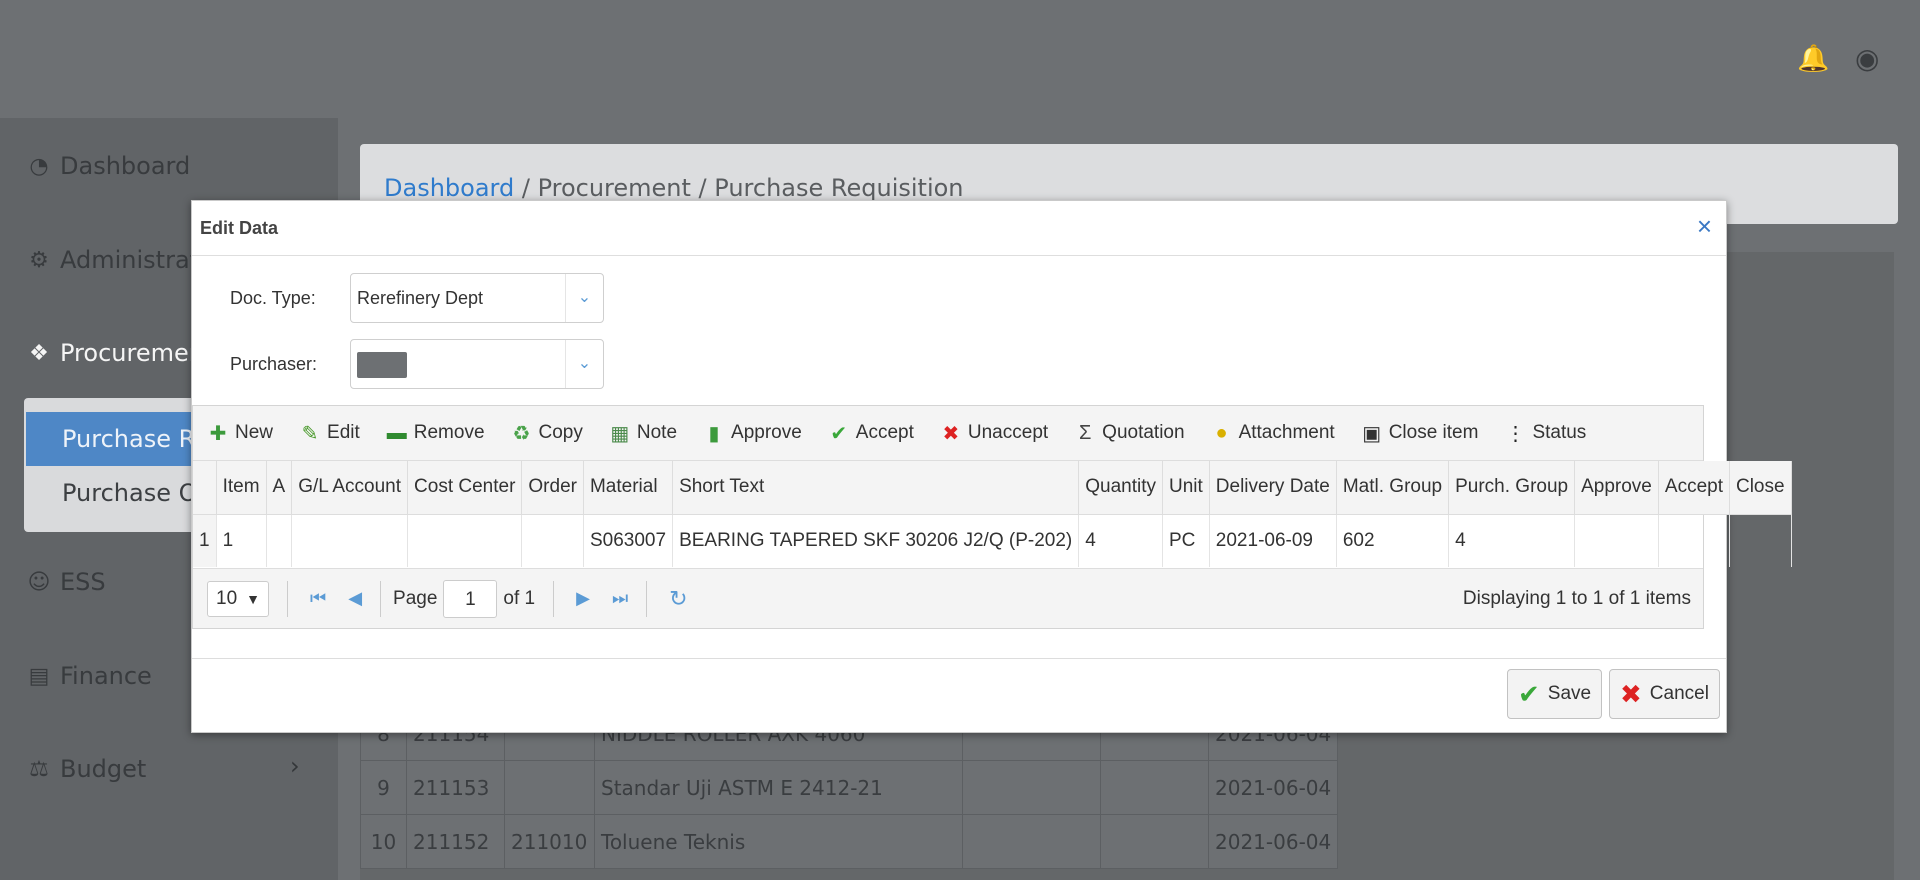 The image size is (1920, 880). Describe the element at coordinates (279, 488) in the screenshot. I see `column-header: A` at that location.